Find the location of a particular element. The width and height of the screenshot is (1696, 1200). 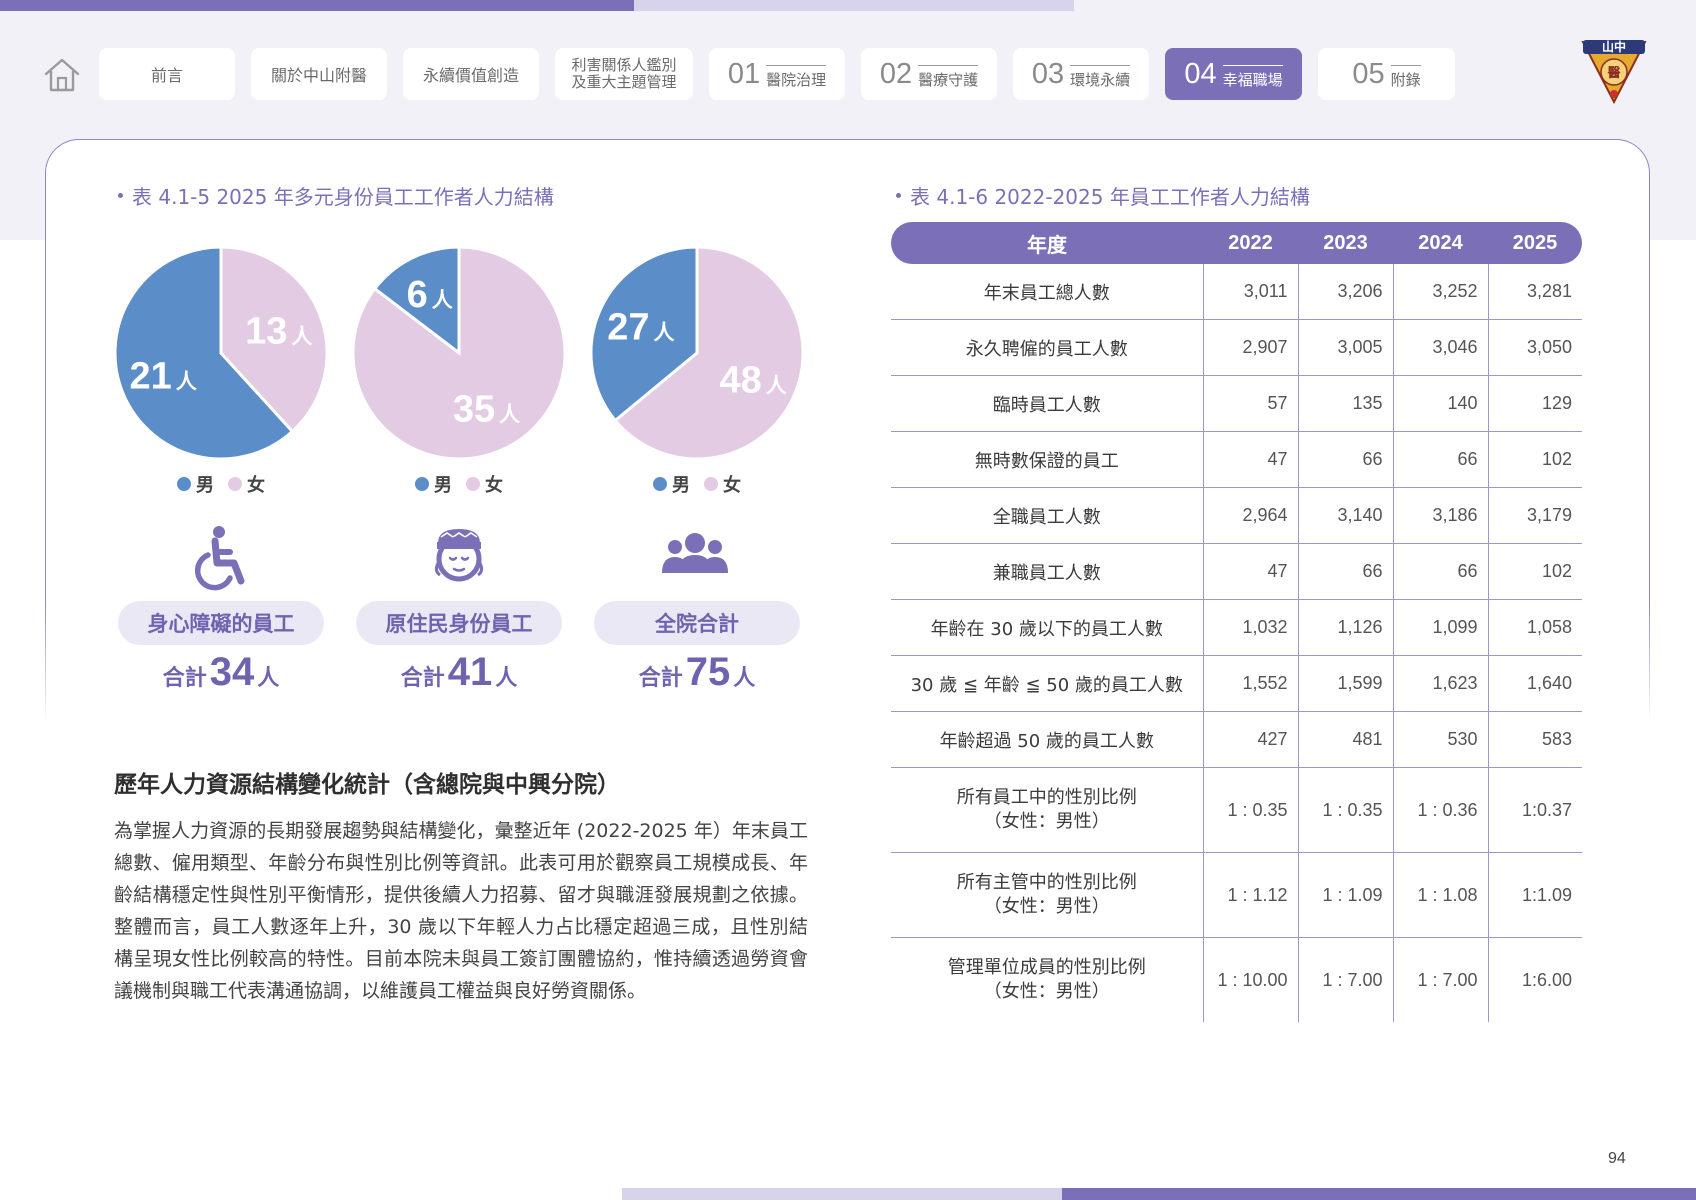

top-accent-bar-light is located at coordinates (854, 5).